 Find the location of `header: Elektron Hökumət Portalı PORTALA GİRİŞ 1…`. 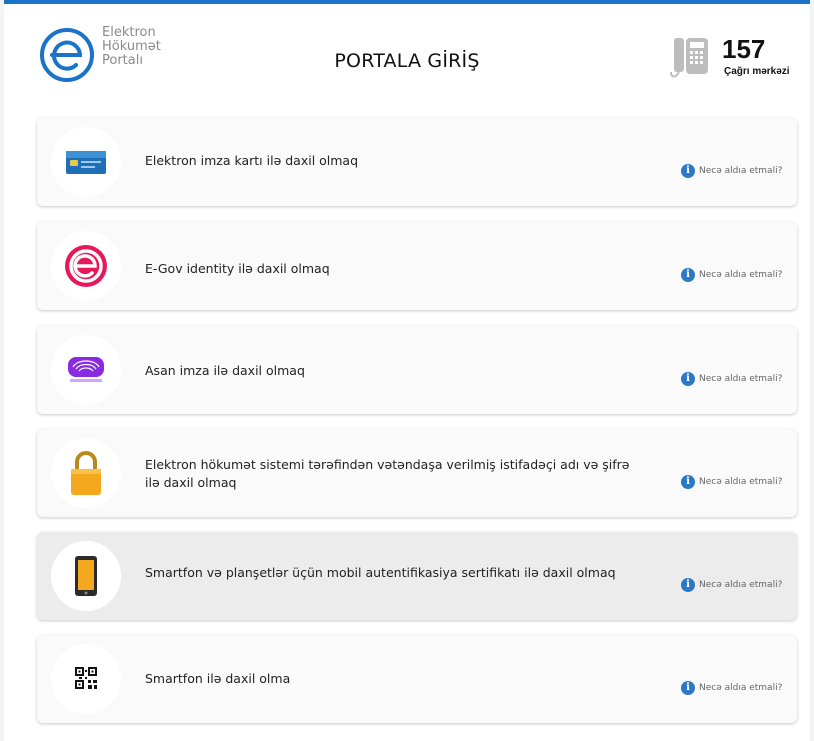

header: Elektron Hökumət Portalı PORTALA GİRİŞ 1… is located at coordinates (407, 54).